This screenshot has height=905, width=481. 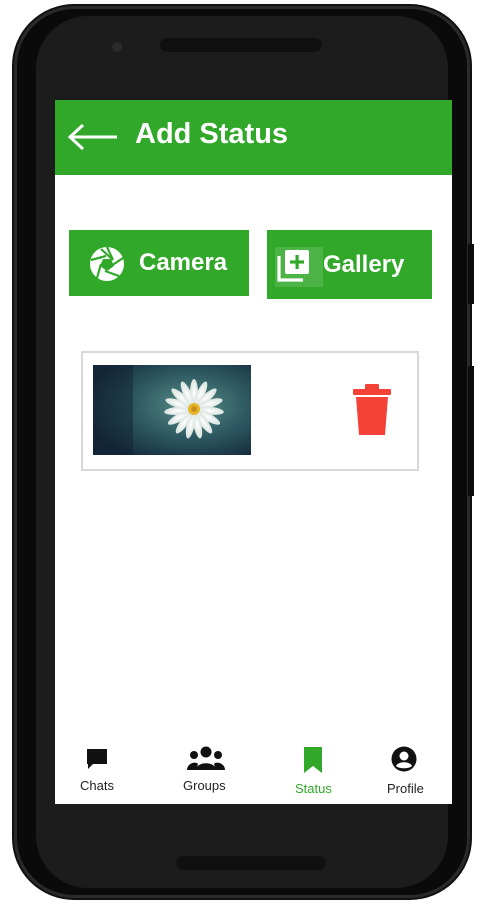 I want to click on app-bar: Add Status, so click(x=253, y=137).